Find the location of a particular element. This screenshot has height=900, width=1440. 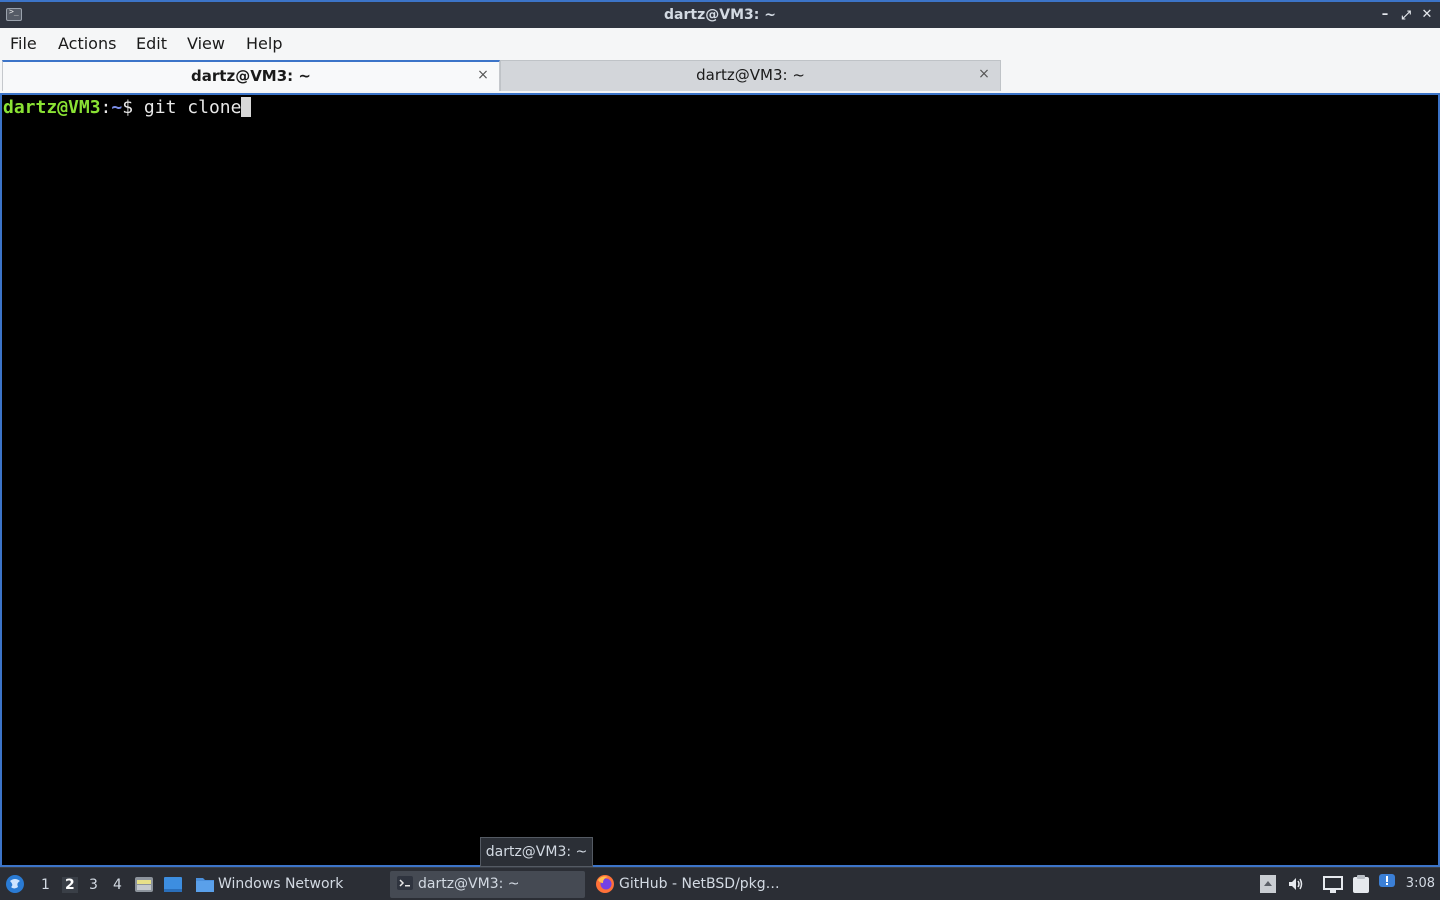

show-desktop-icon is located at coordinates (173, 884).